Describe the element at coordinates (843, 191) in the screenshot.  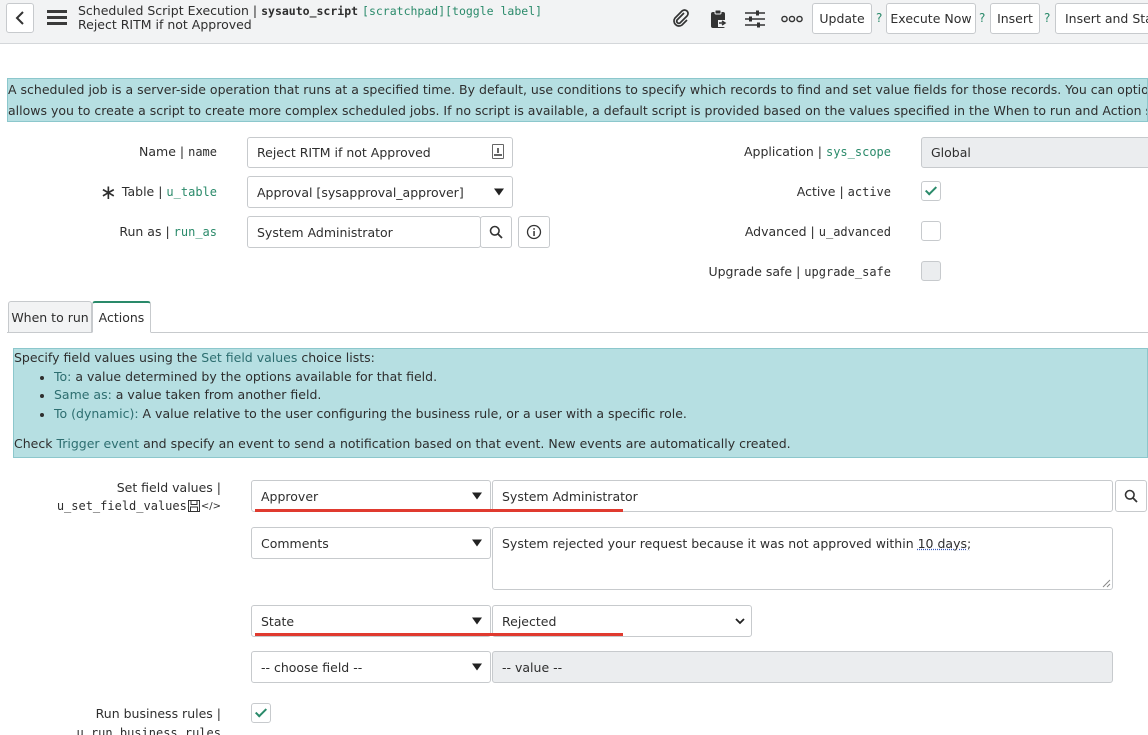
I see `active-label: Active | active` at that location.